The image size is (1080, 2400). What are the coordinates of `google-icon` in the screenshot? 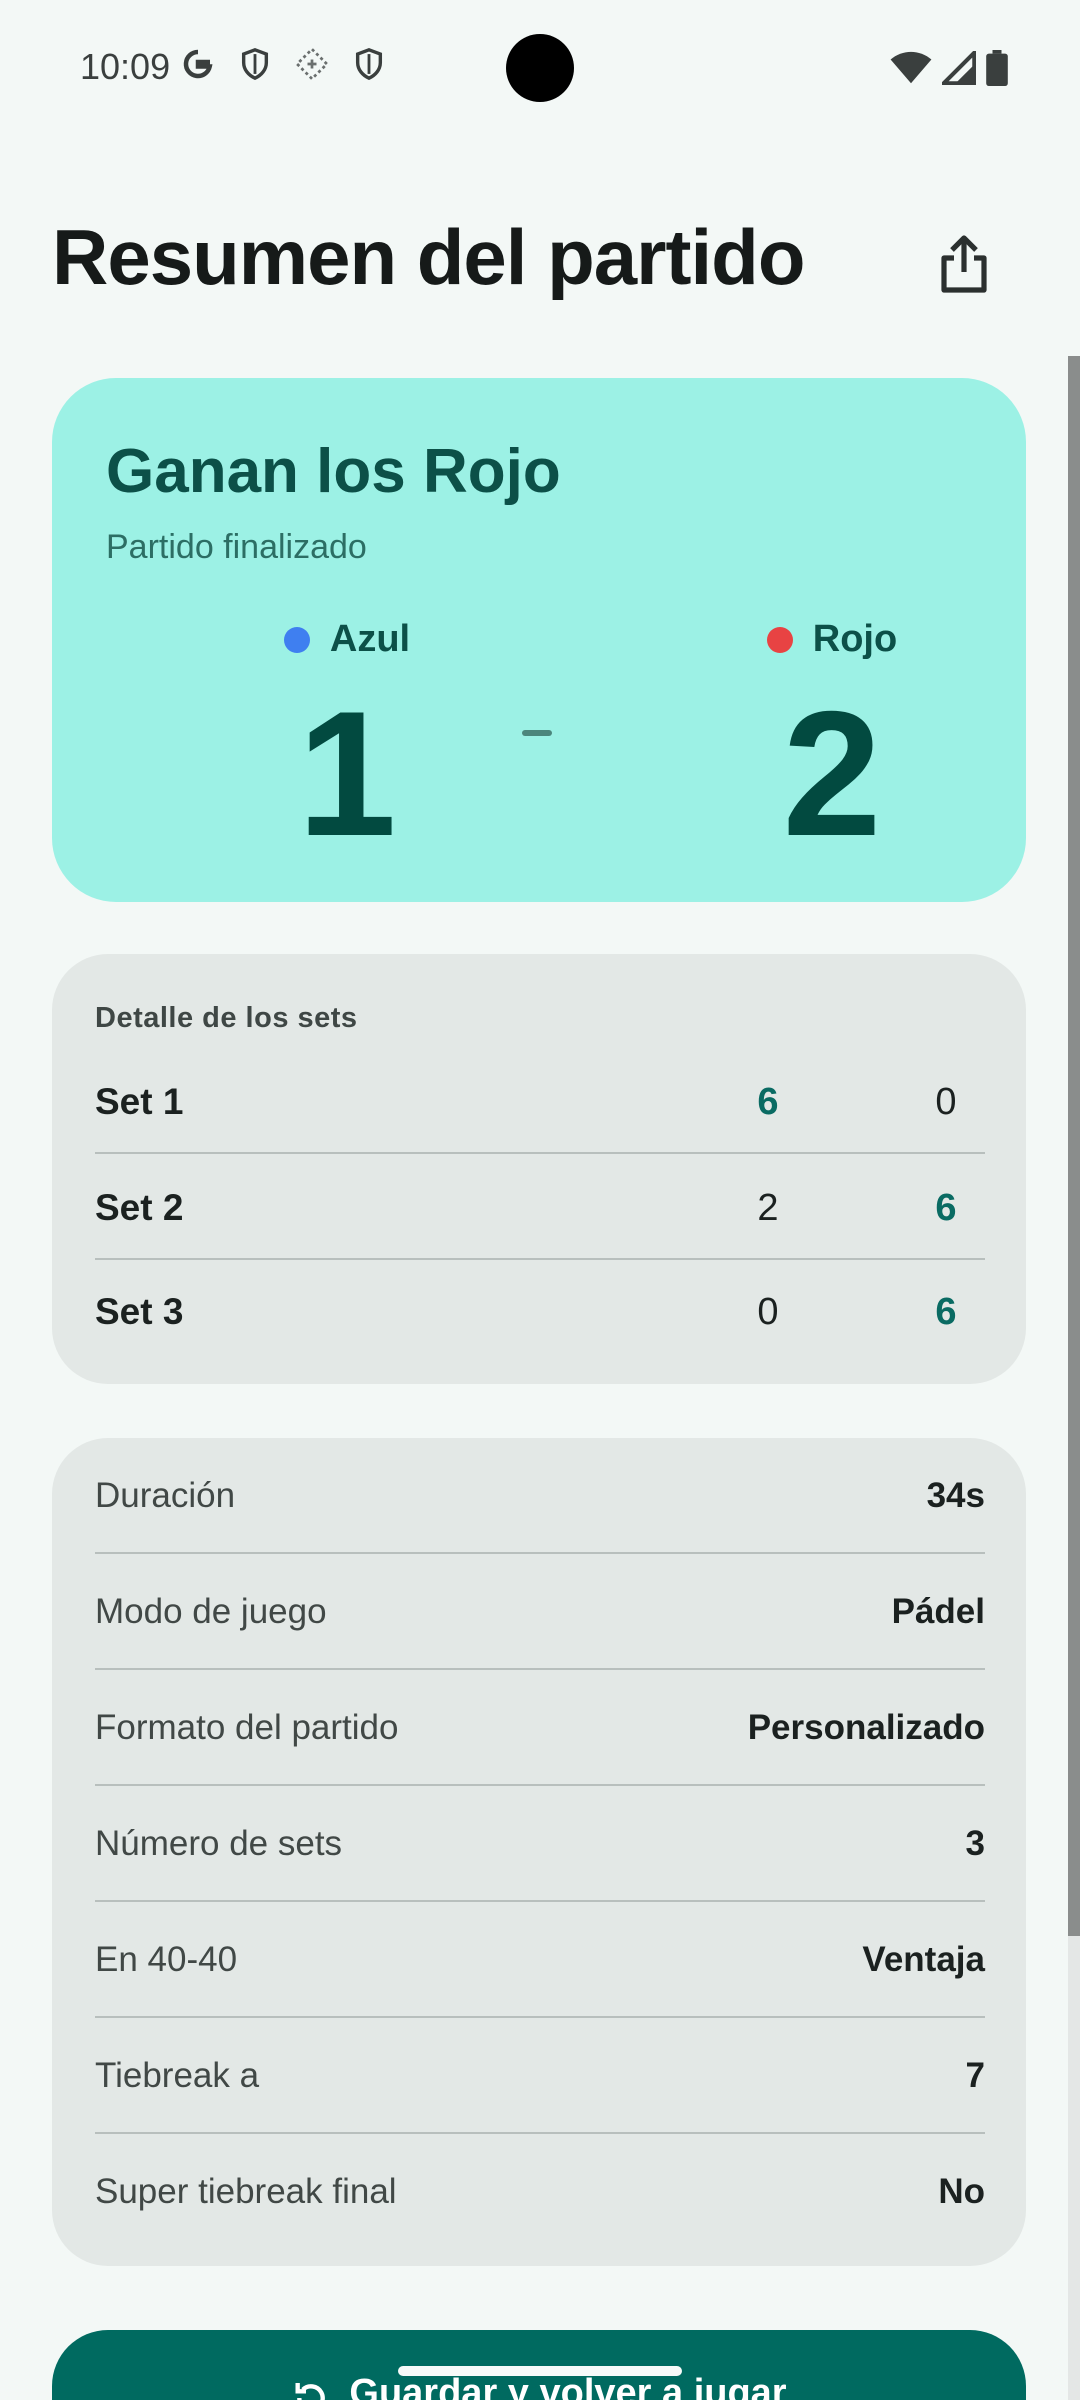 It's located at (198, 64).